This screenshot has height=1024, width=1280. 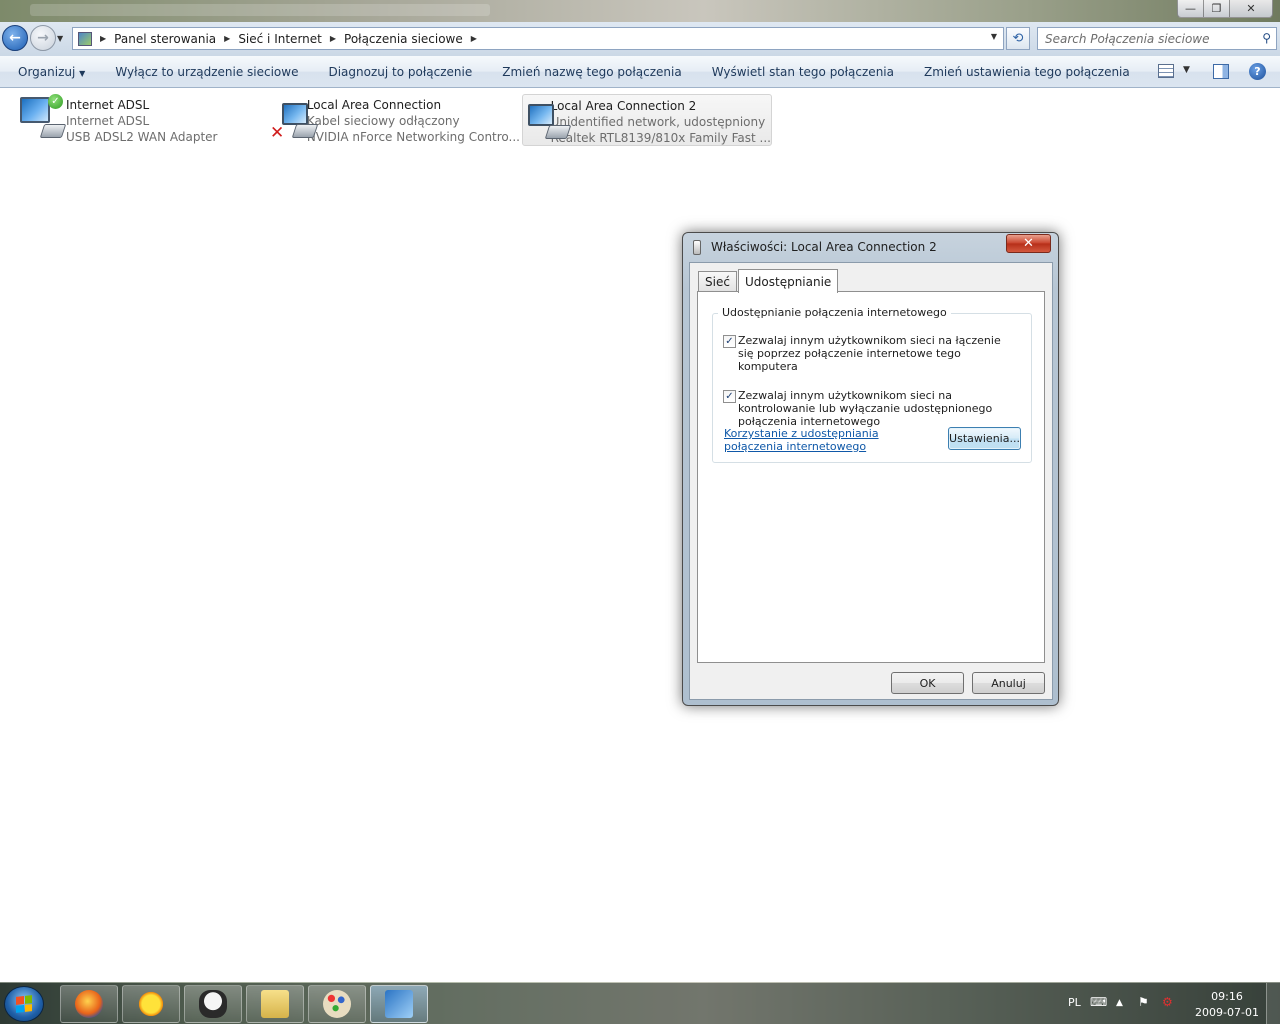 I want to click on close-icon: ✕, so click(x=1028, y=243).